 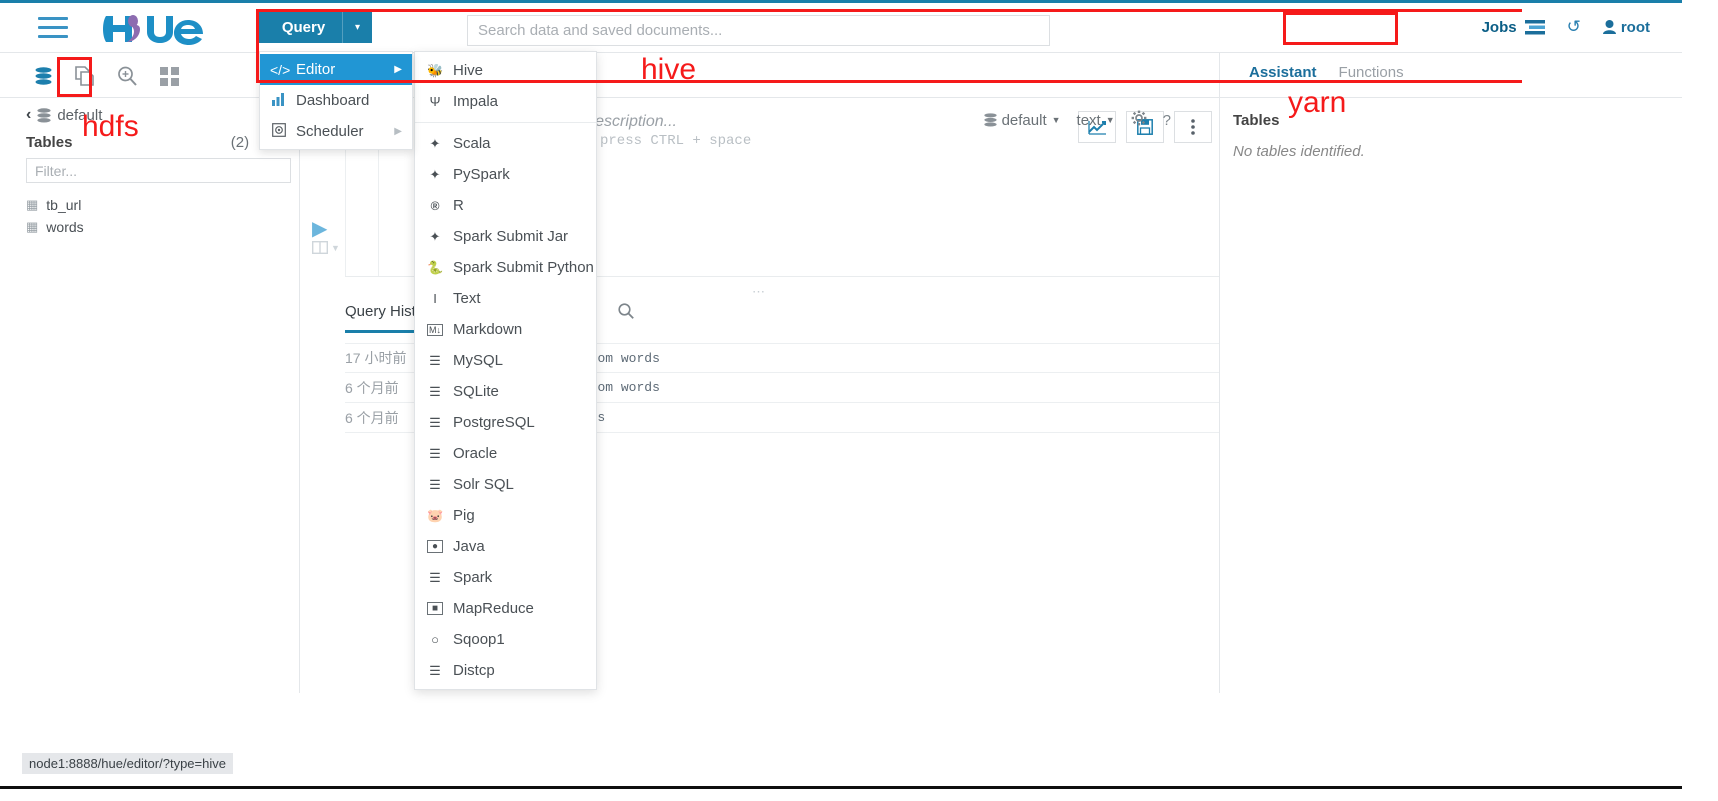 I want to click on query-dropdown-button: Query ▾, so click(x=315, y=27).